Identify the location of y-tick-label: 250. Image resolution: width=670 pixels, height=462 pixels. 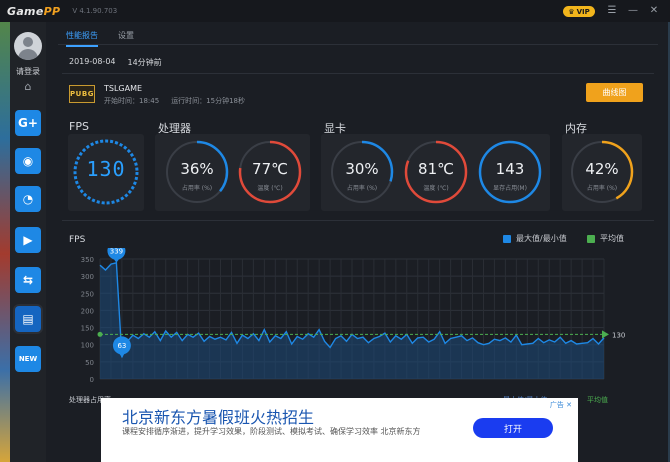
(87, 294).